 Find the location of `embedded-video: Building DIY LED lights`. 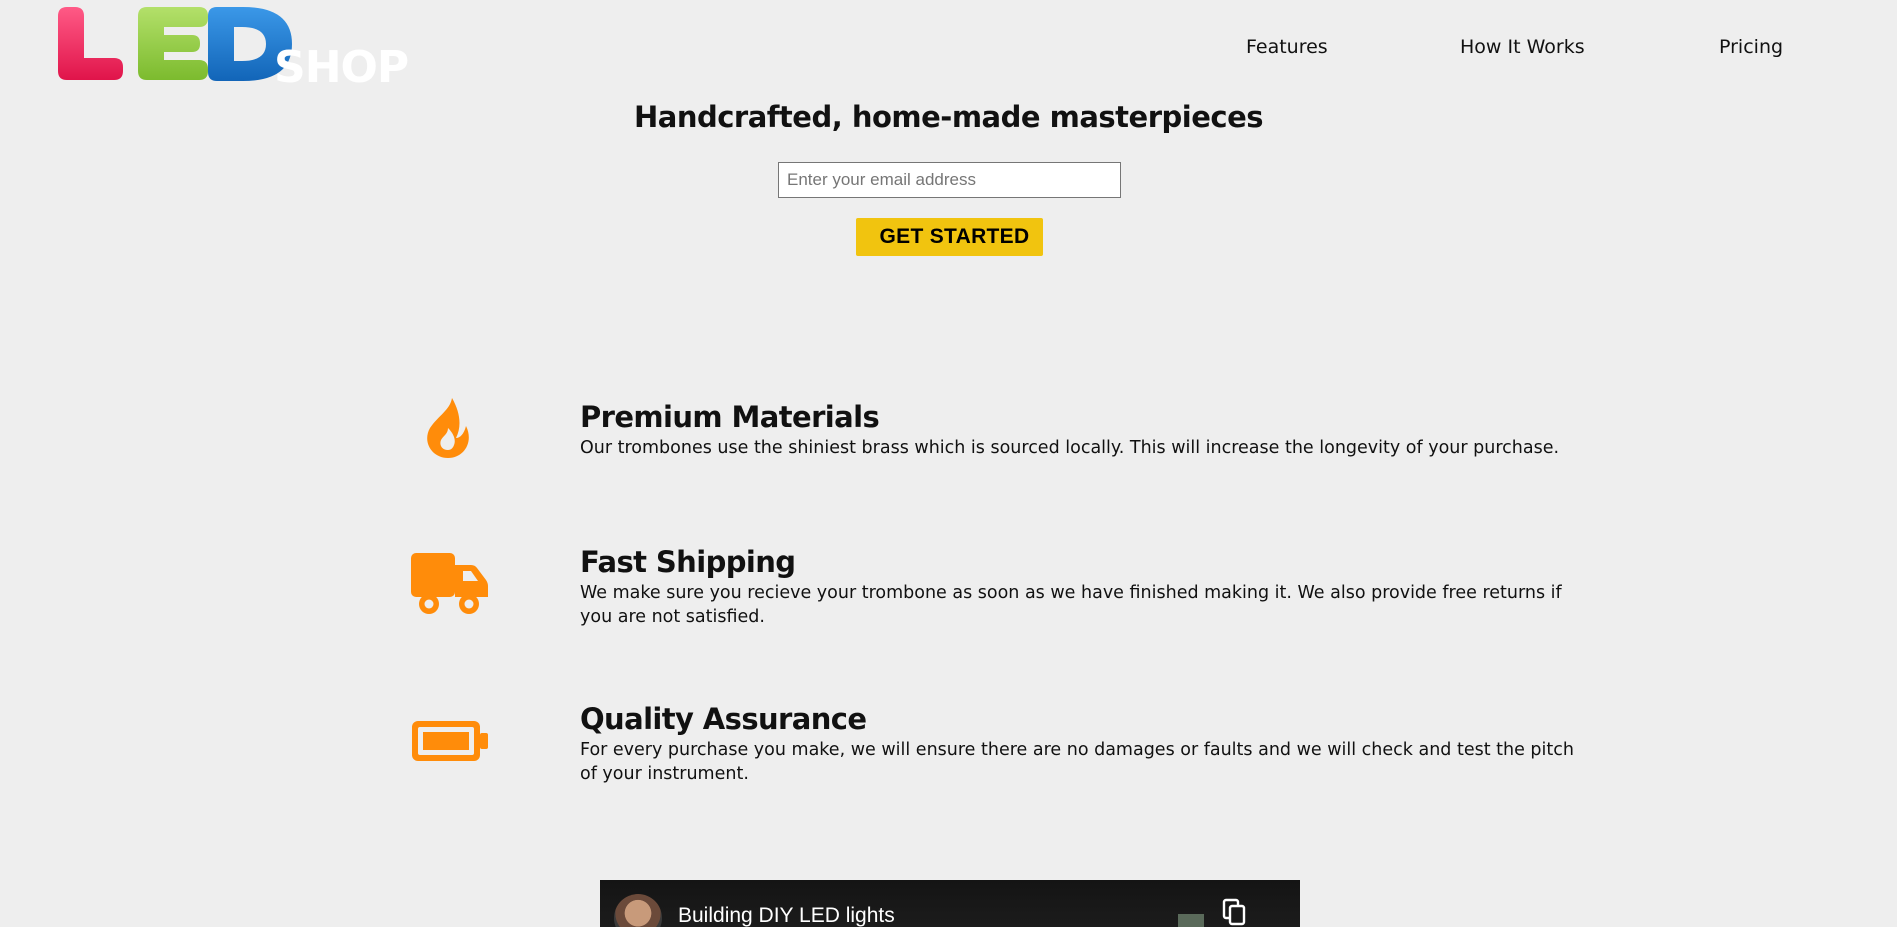

embedded-video: Building DIY LED lights is located at coordinates (950, 903).